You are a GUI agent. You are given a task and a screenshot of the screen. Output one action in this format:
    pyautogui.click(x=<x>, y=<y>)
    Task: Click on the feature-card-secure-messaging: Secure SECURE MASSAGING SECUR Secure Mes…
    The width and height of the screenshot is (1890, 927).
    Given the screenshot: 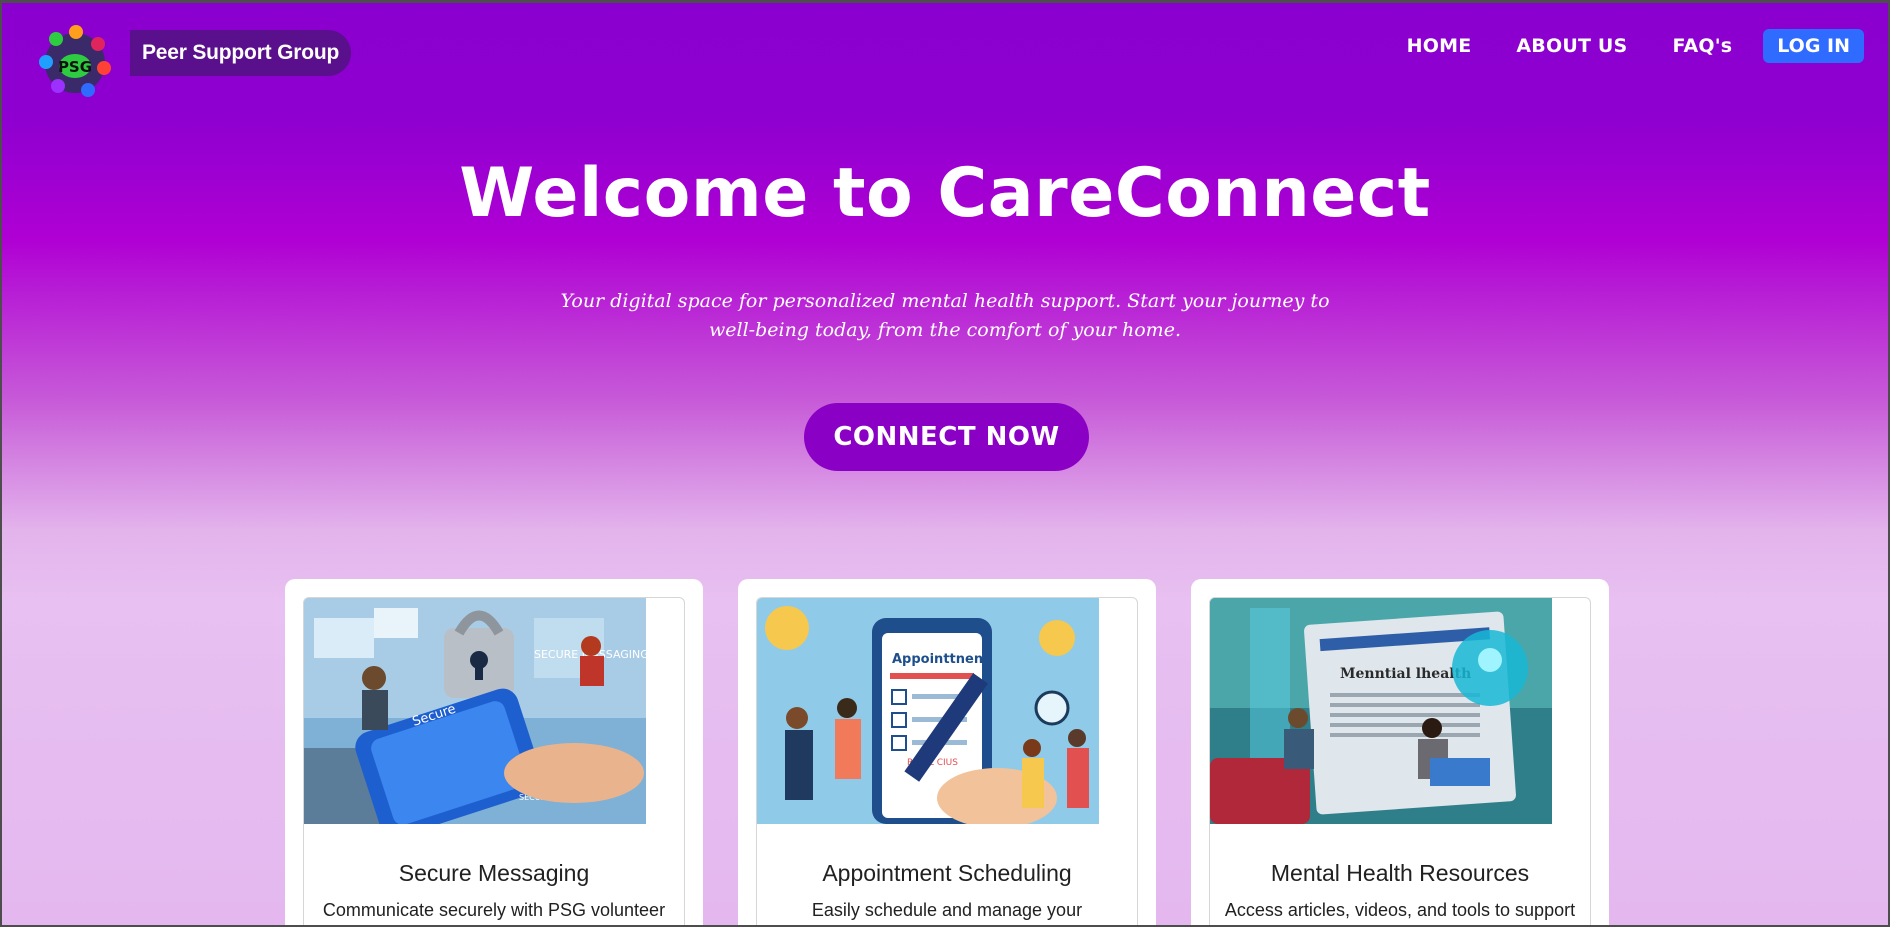 What is the action you would take?
    pyautogui.click(x=494, y=753)
    